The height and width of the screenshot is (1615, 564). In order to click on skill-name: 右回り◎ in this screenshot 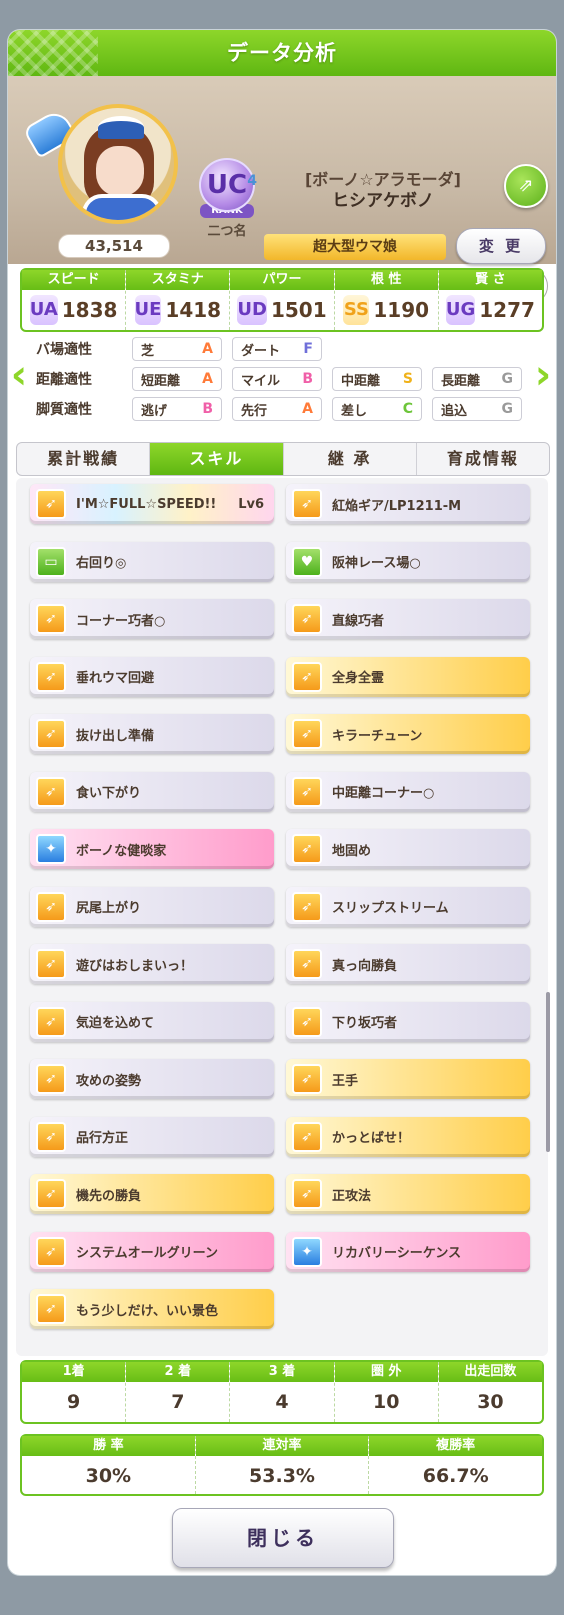, I will do `click(101, 563)`.